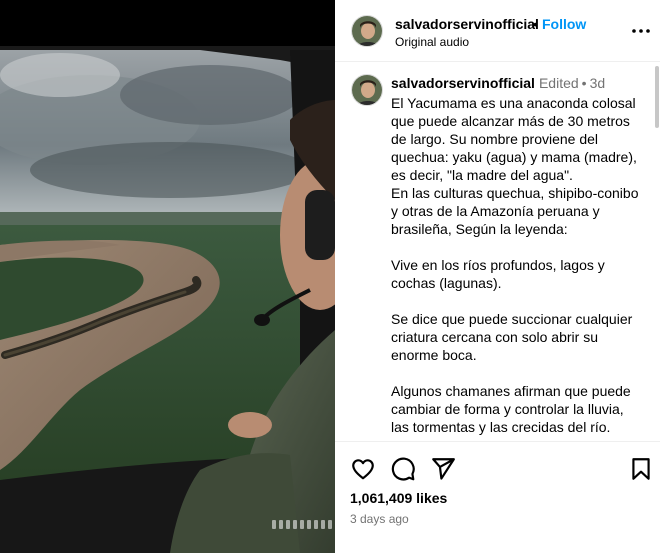 The width and height of the screenshot is (660, 553). What do you see at coordinates (443, 469) in the screenshot?
I see `share-icon` at bounding box center [443, 469].